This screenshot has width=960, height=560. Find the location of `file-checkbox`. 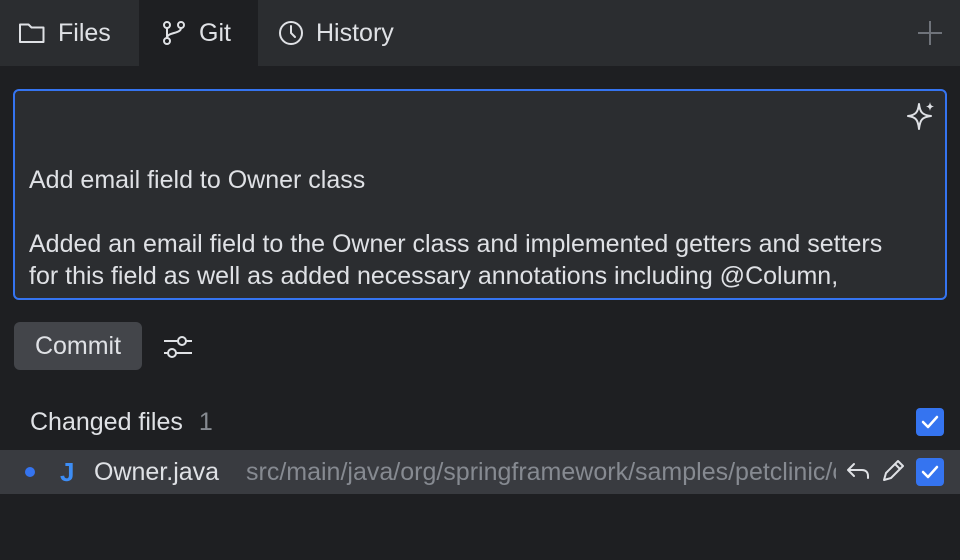

file-checkbox is located at coordinates (930, 472).